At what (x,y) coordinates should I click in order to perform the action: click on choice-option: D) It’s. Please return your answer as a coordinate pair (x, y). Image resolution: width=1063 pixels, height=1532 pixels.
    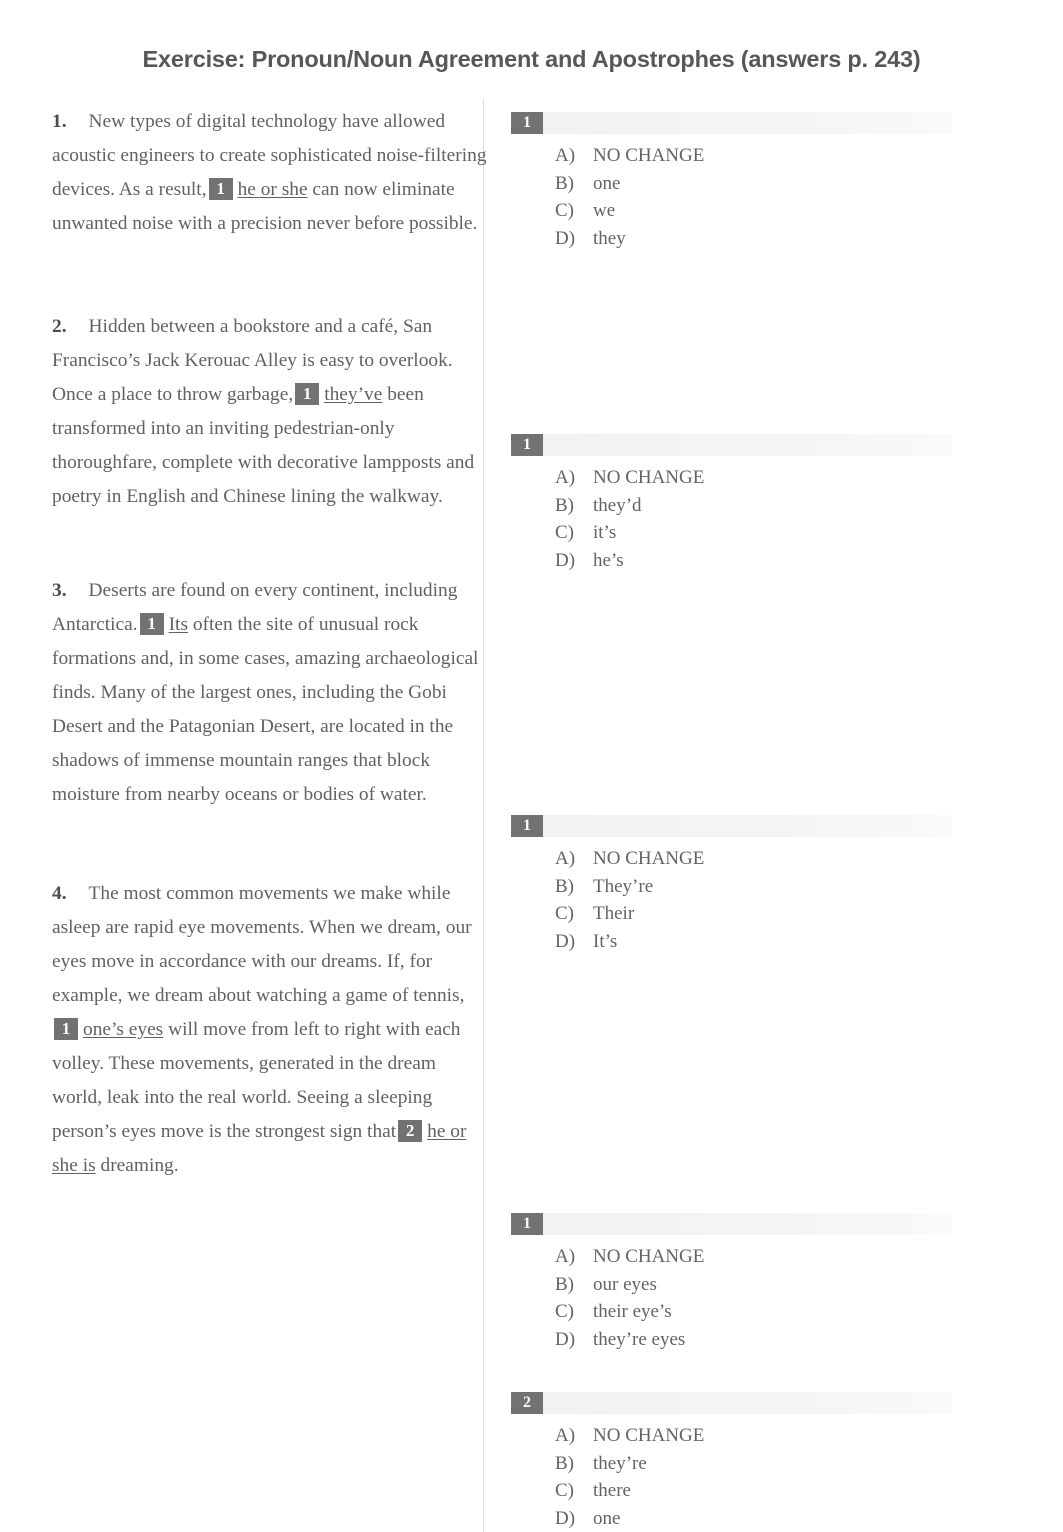
    Looking at the image, I should click on (779, 942).